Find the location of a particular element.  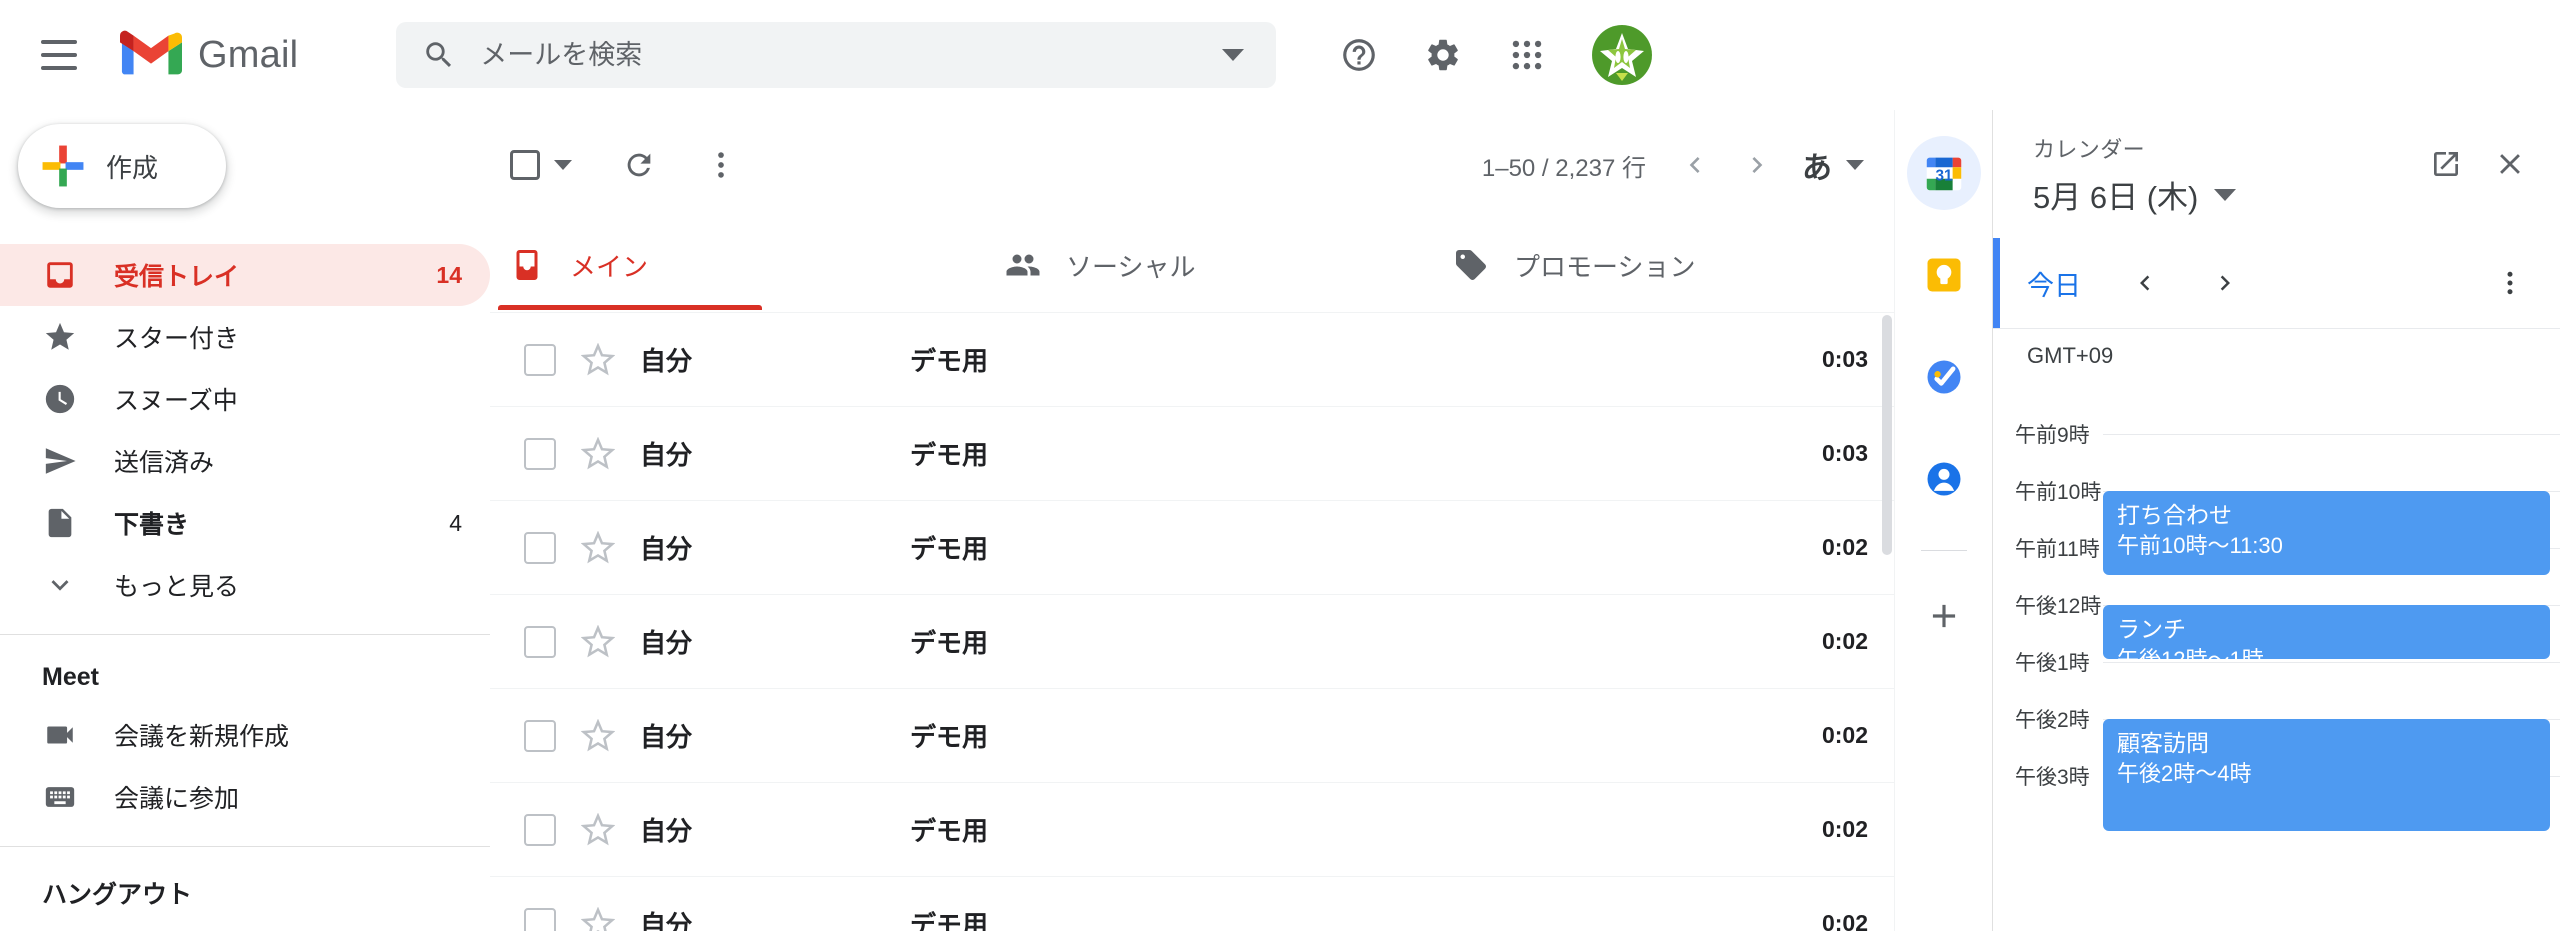

event-title: 顧客訪問 is located at coordinates (2163, 743).